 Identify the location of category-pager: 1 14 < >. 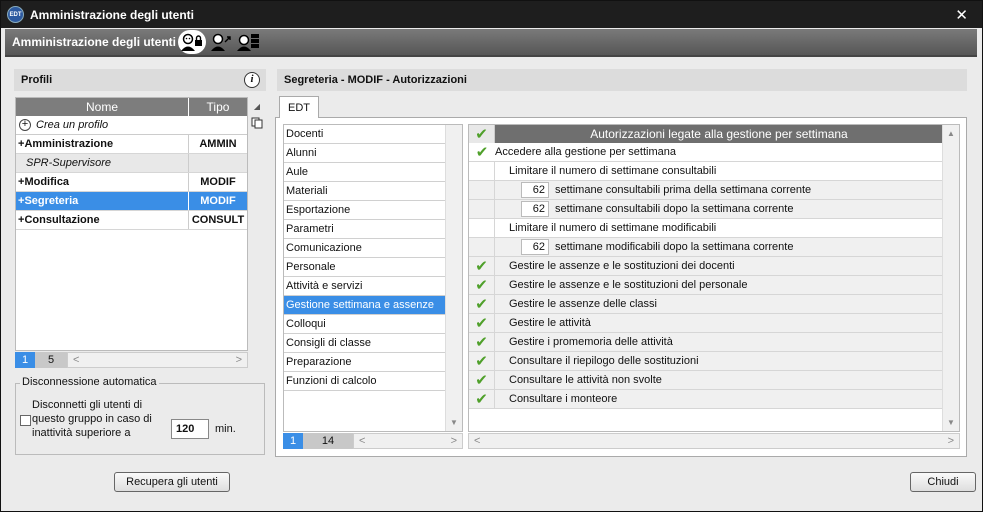
(373, 441).